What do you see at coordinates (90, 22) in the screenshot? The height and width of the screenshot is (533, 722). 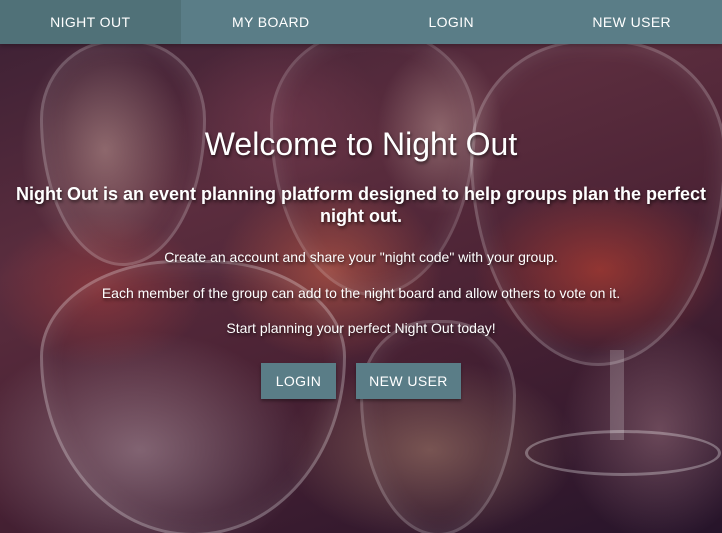 I see `nav-item-night-out: NIGHT OUT` at bounding box center [90, 22].